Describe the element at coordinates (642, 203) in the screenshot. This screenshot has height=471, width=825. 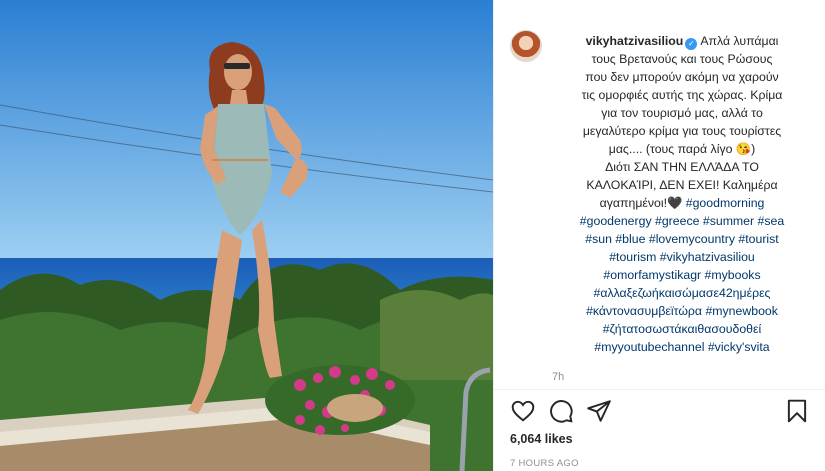
I see `caption-last-text: αγαπημένοι!🖤` at that location.